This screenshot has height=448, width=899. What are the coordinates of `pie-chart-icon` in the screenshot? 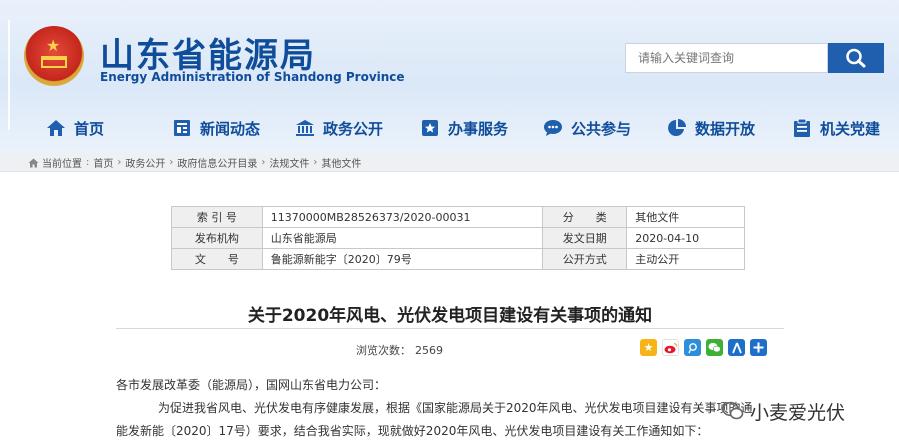 It's located at (677, 128).